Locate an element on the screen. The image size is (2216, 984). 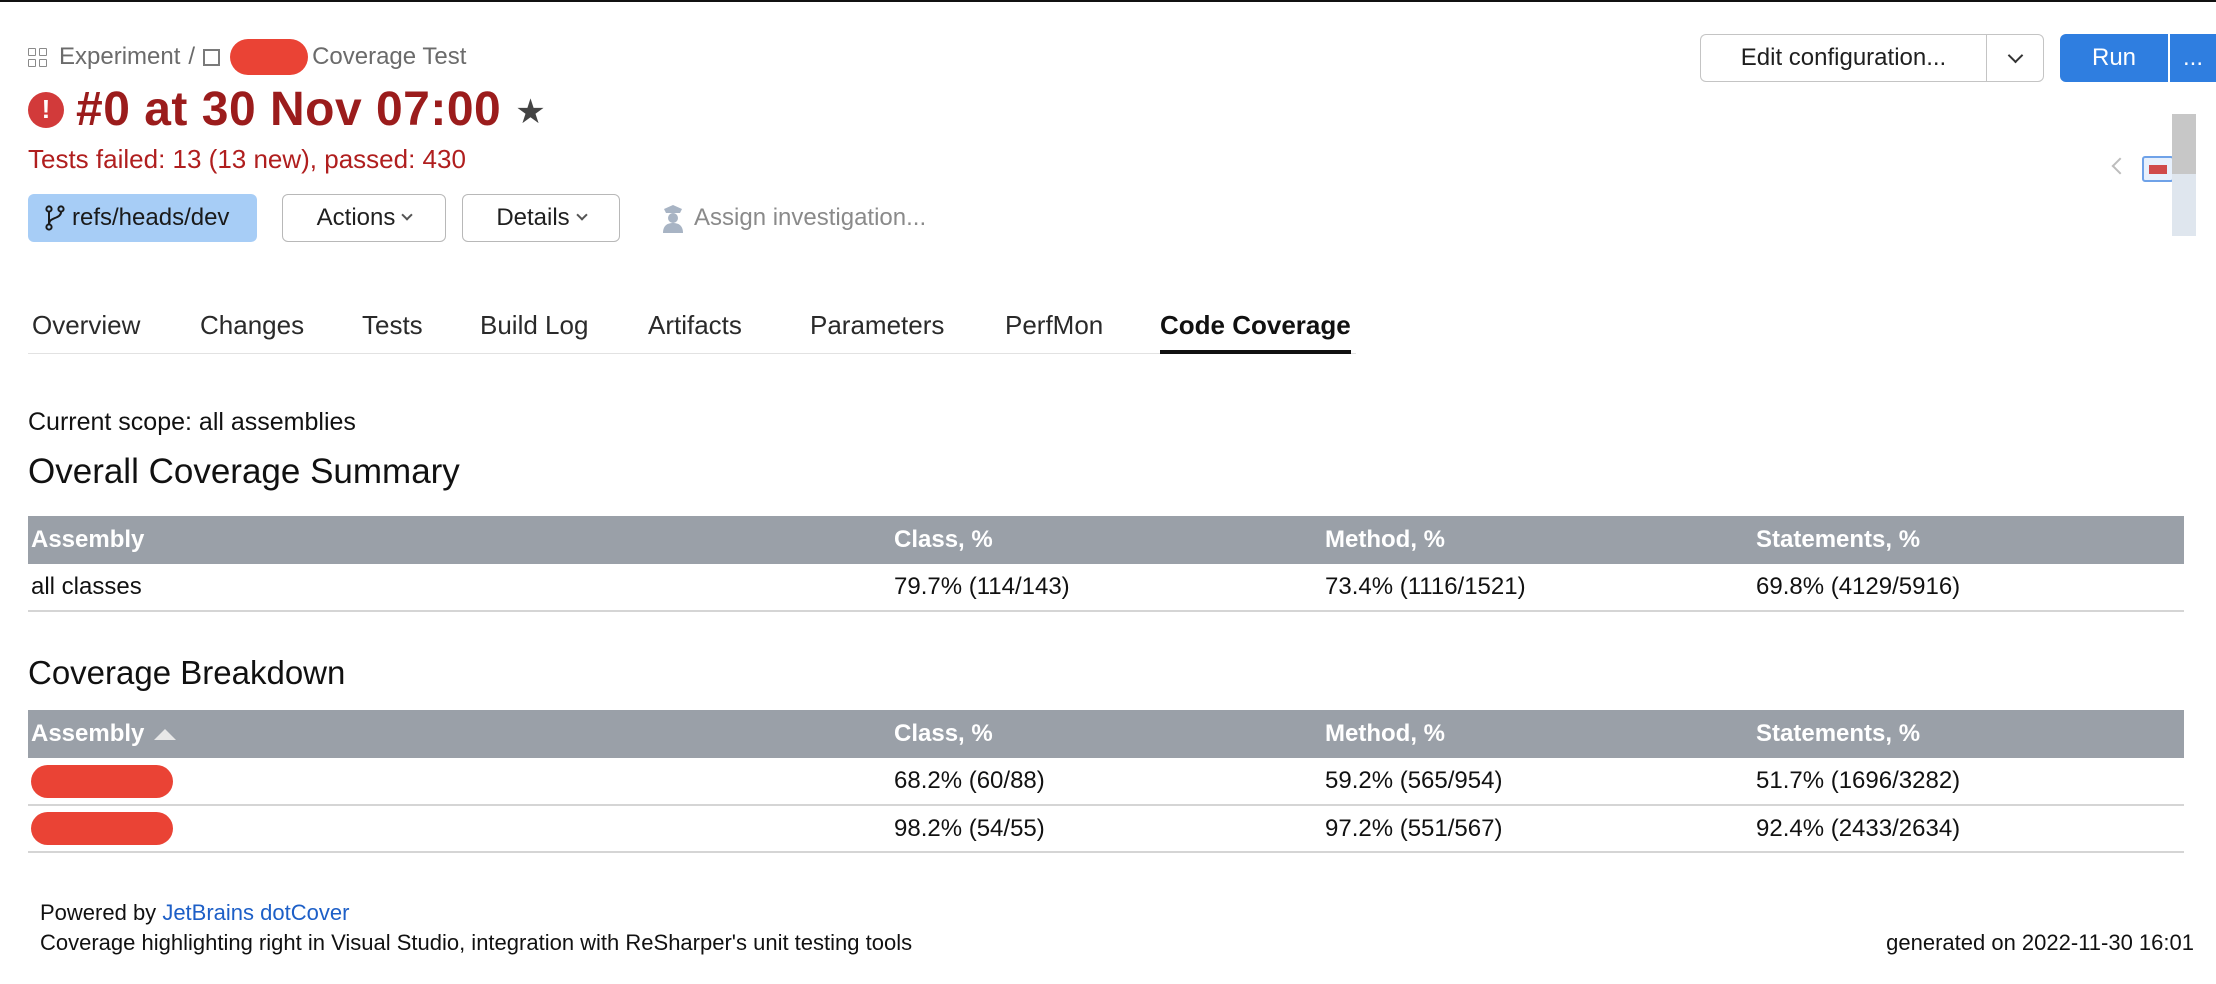
branch-label: refs/heads/dev is located at coordinates (151, 217).